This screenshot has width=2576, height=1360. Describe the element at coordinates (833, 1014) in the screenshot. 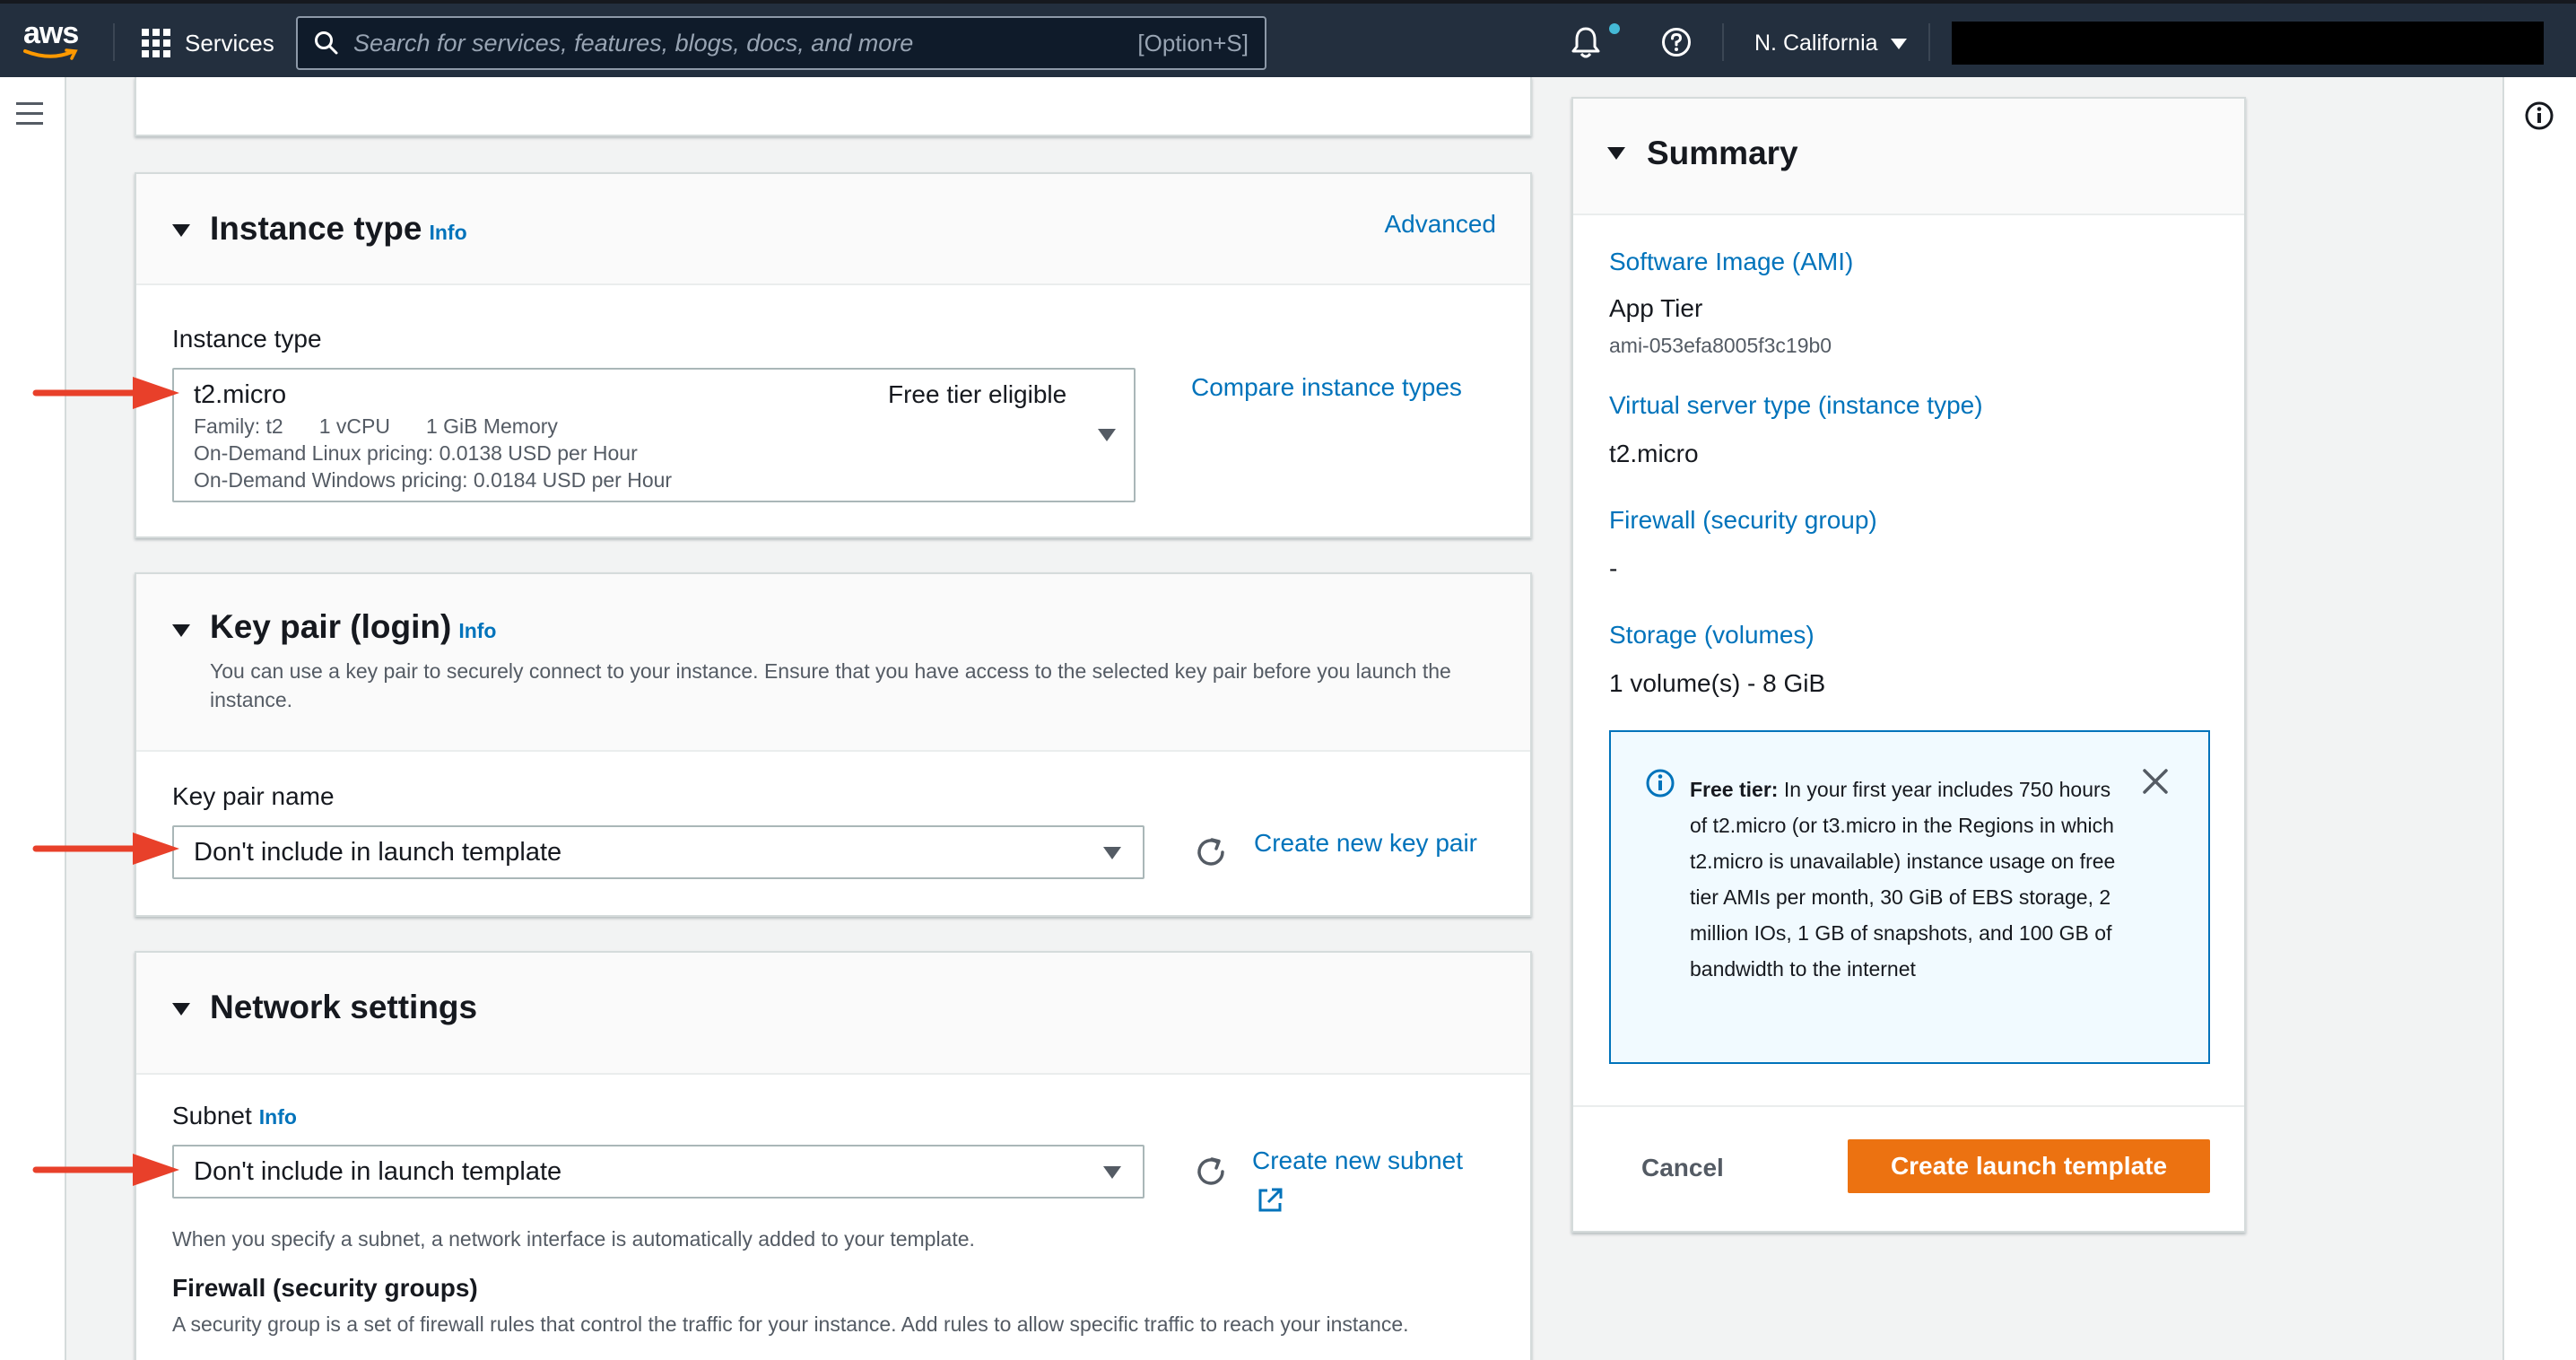

I see `network-settings-header: Network settings` at that location.